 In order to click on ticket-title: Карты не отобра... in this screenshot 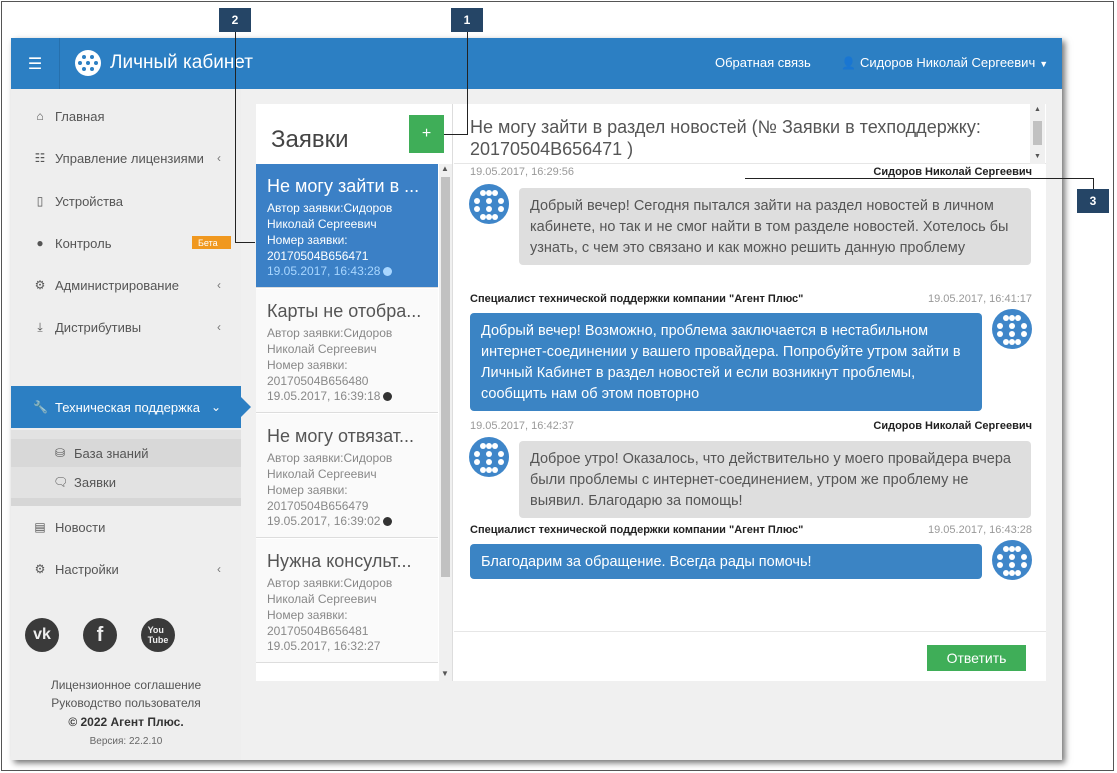, I will do `click(344, 311)`.